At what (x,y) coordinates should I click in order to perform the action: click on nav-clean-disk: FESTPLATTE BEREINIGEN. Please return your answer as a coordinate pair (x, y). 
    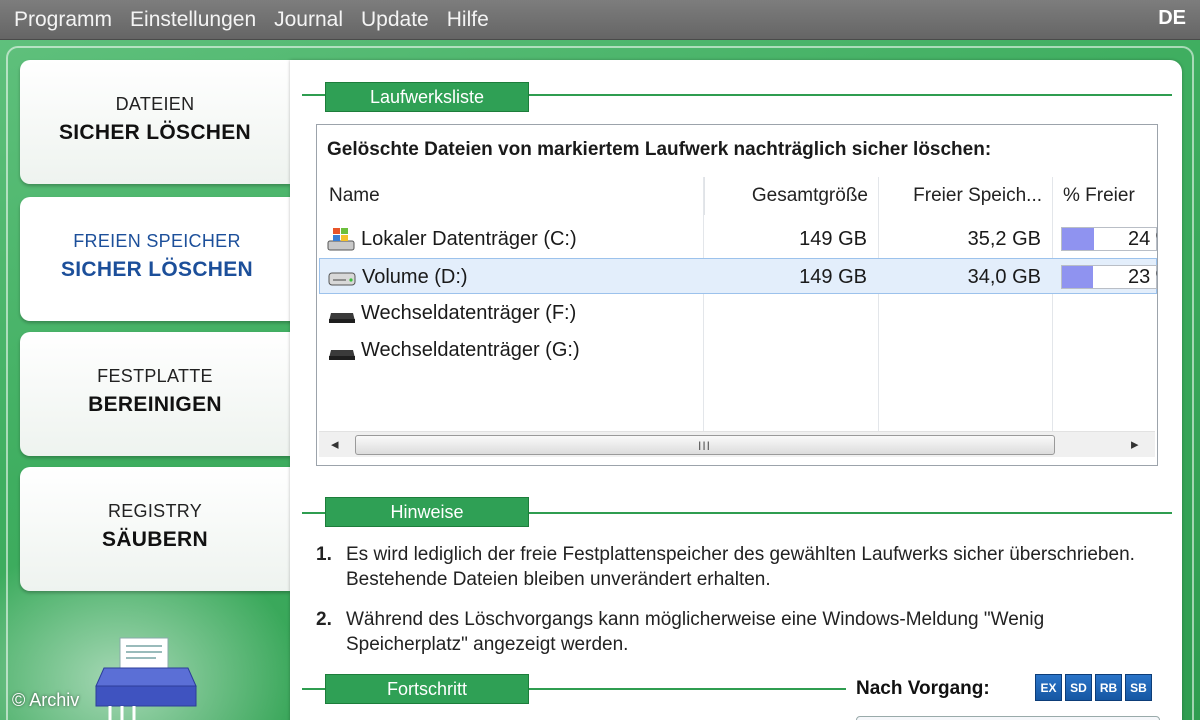
    Looking at the image, I should click on (155, 394).